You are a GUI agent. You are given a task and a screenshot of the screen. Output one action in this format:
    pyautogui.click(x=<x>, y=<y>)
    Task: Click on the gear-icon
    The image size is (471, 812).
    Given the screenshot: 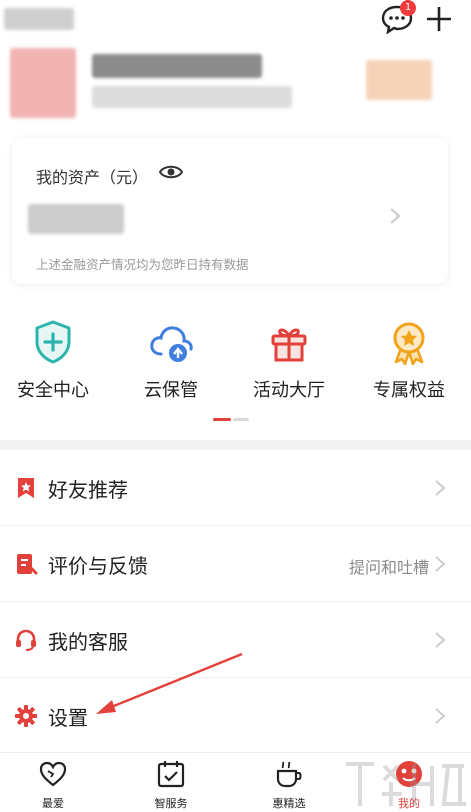 What is the action you would take?
    pyautogui.click(x=26, y=716)
    